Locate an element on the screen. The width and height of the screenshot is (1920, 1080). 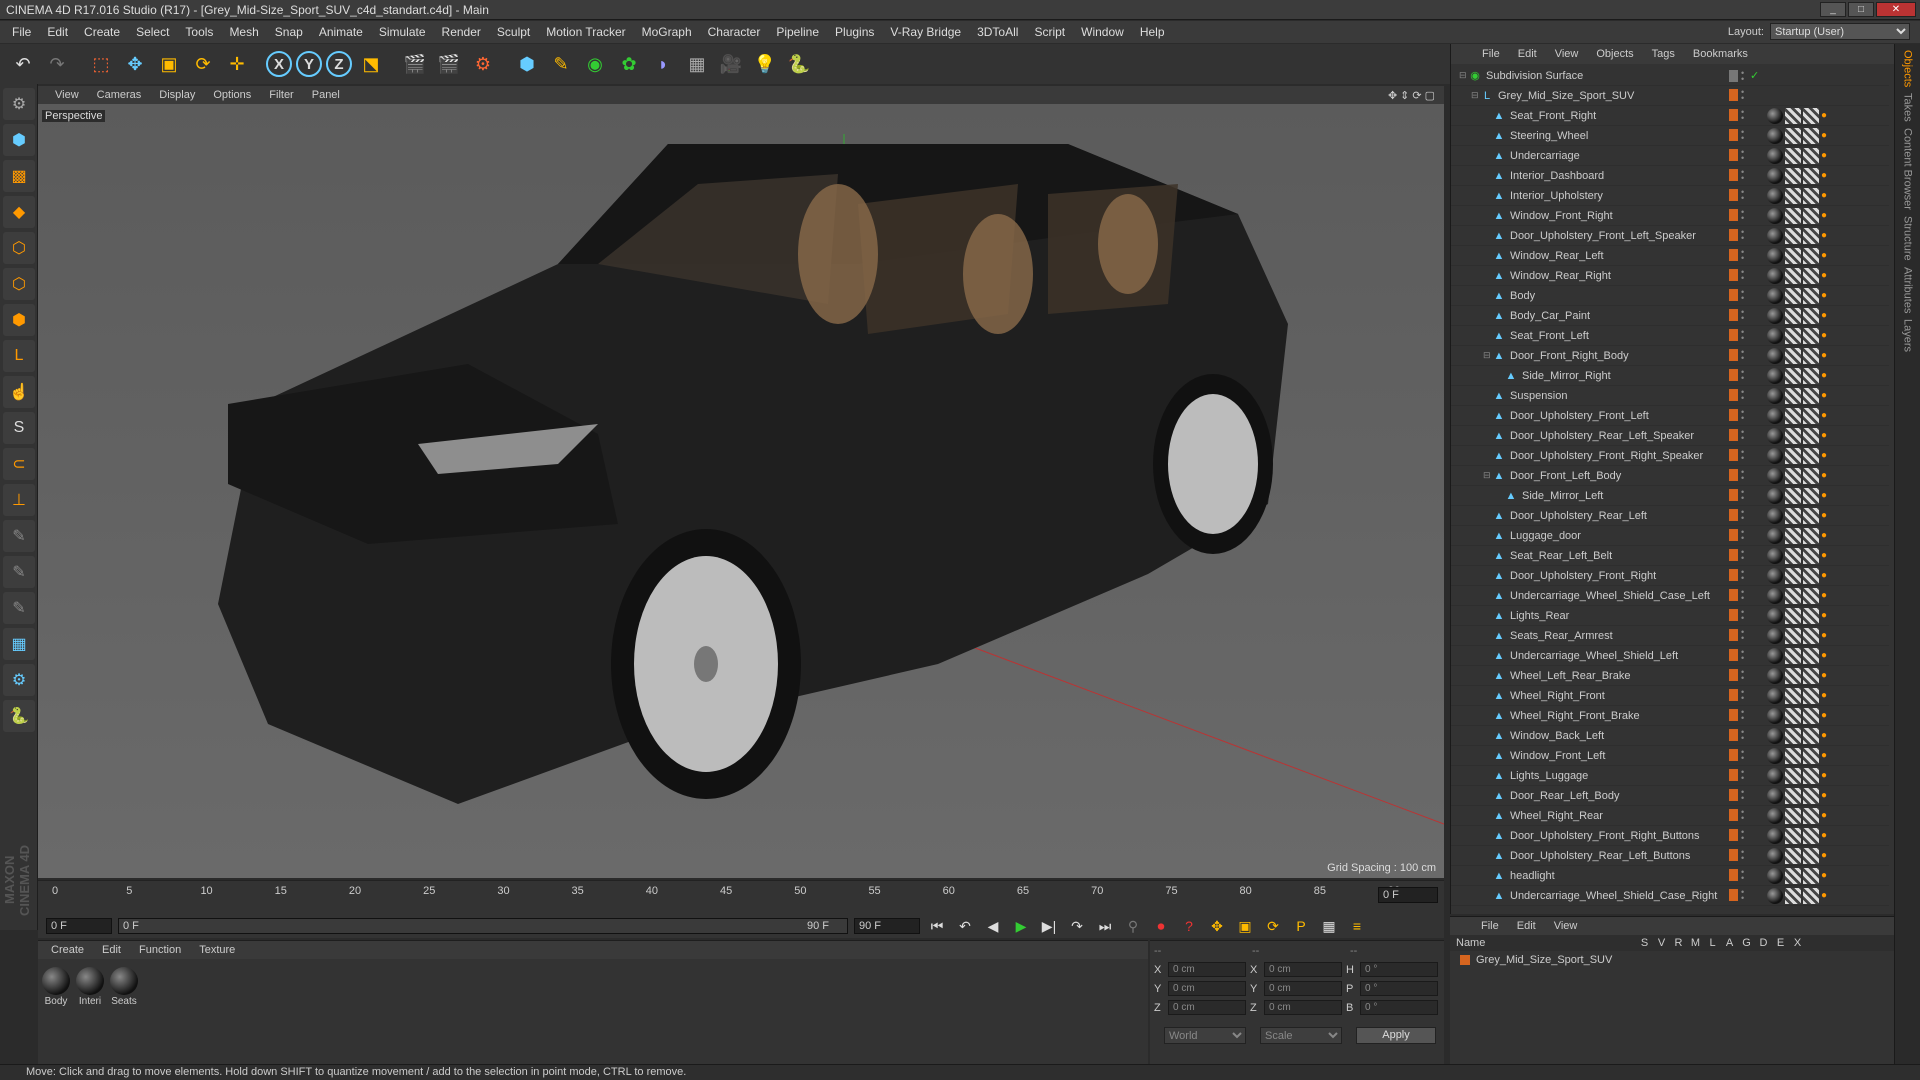
menu-v-ray-bridge: V-Ray Bridge is located at coordinates (925, 32).